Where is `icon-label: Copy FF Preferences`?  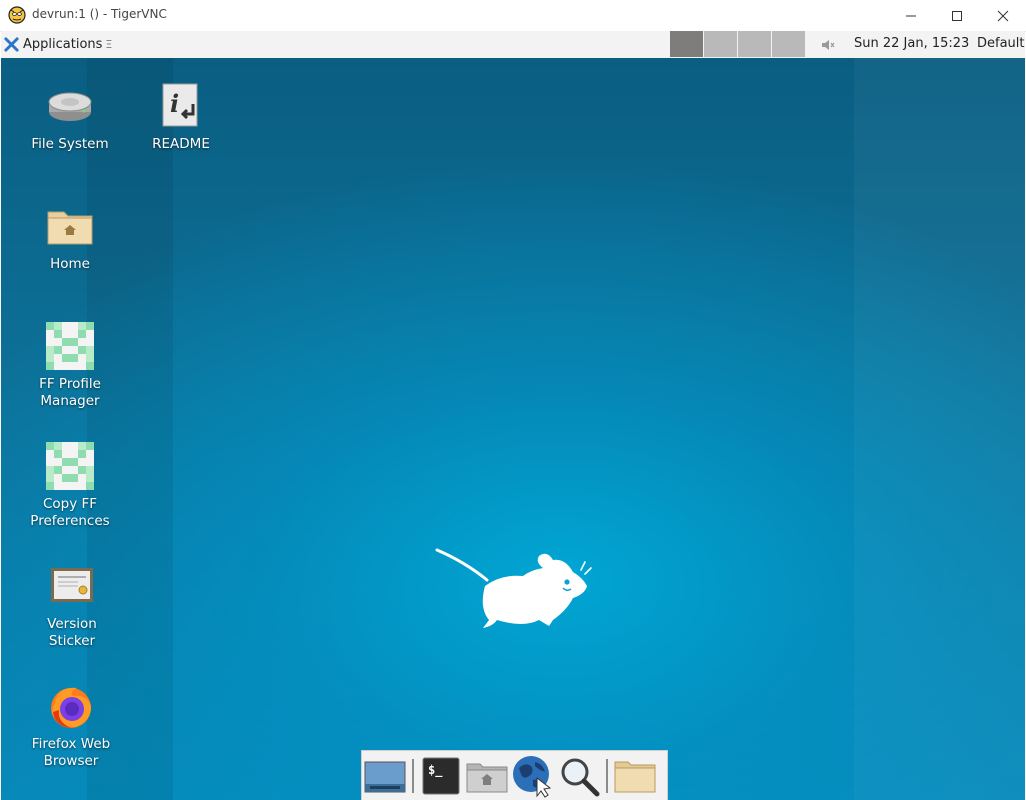
icon-label: Copy FF Preferences is located at coordinates (70, 512).